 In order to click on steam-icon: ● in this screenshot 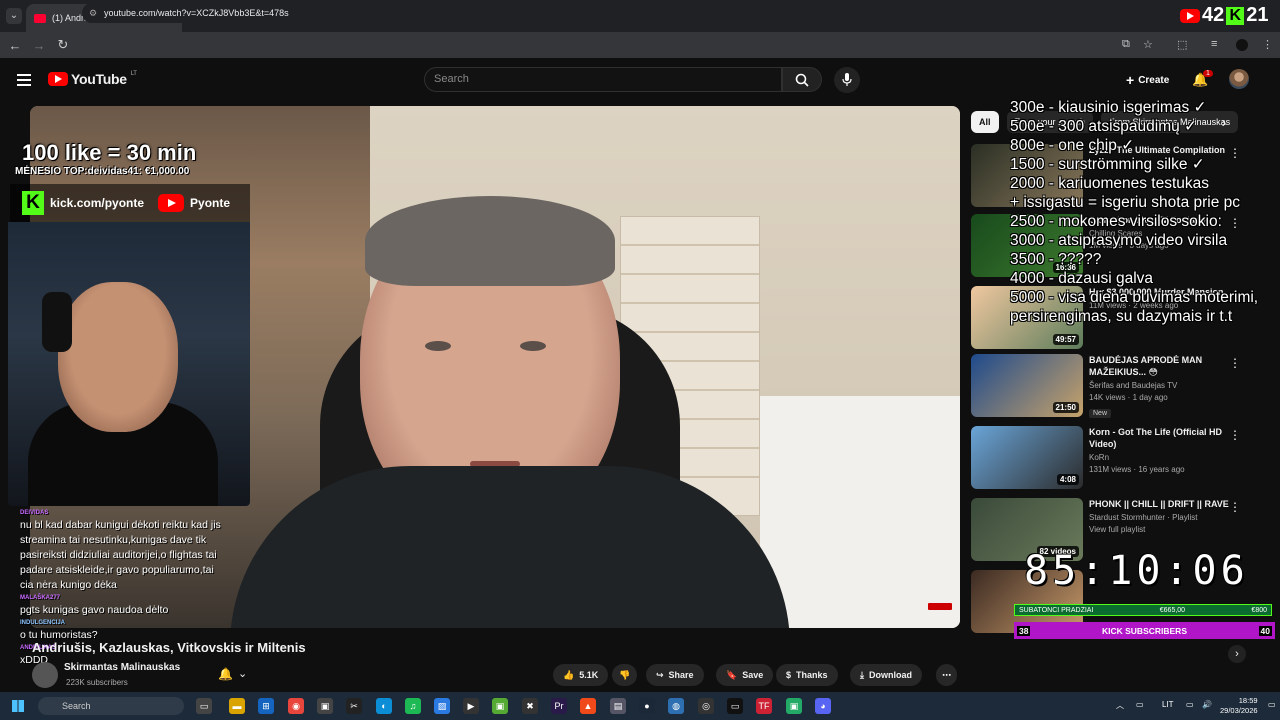, I will do `click(647, 706)`.